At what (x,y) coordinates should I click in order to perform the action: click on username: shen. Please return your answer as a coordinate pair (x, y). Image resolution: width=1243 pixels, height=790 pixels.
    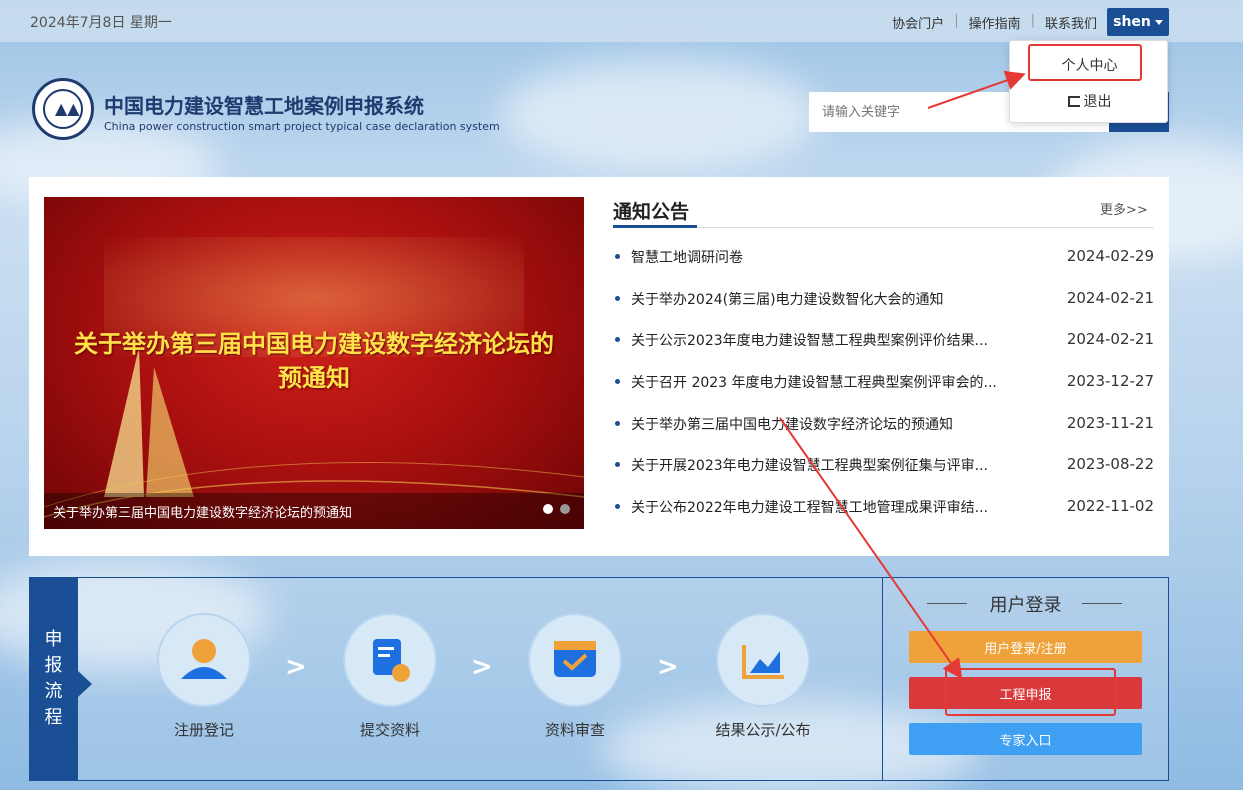
    Looking at the image, I should click on (1132, 22).